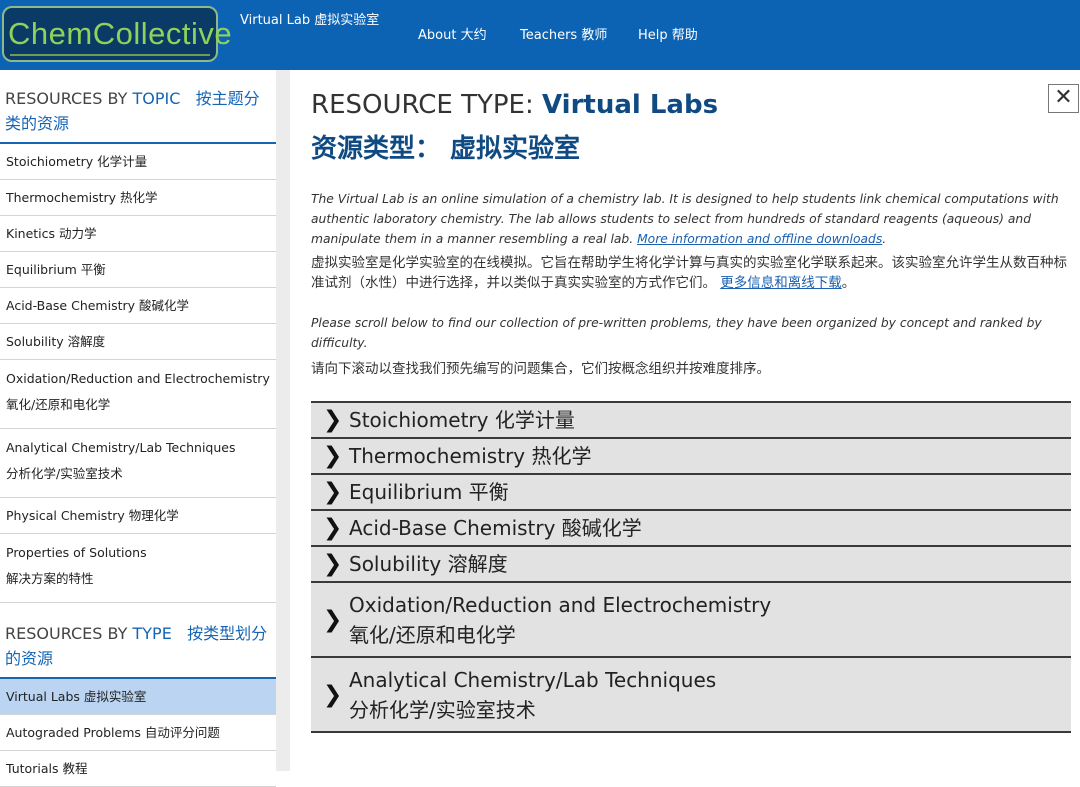 The width and height of the screenshot is (1080, 787). Describe the element at coordinates (138, 114) in the screenshot. I see `topic-heading: RESOURCES BY TOPIC 按主题分类的资源` at that location.